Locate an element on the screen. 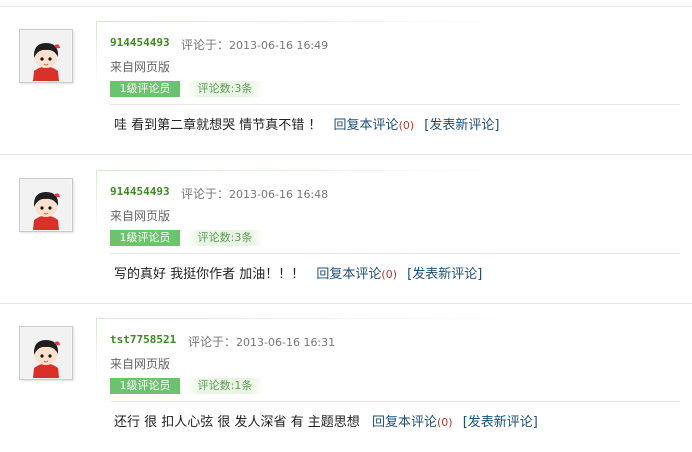  username-link: tst7758521 is located at coordinates (143, 339).